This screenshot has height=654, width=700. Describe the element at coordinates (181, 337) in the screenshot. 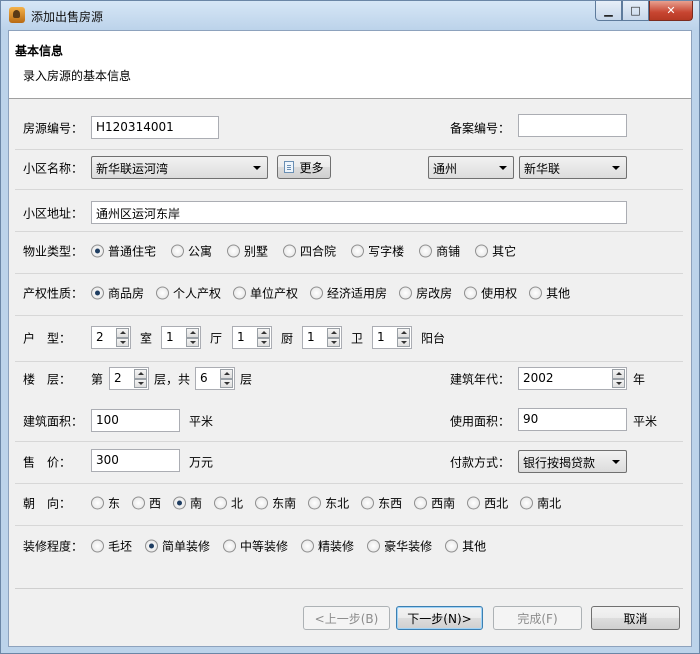

I see `halls-spinner: 1` at that location.